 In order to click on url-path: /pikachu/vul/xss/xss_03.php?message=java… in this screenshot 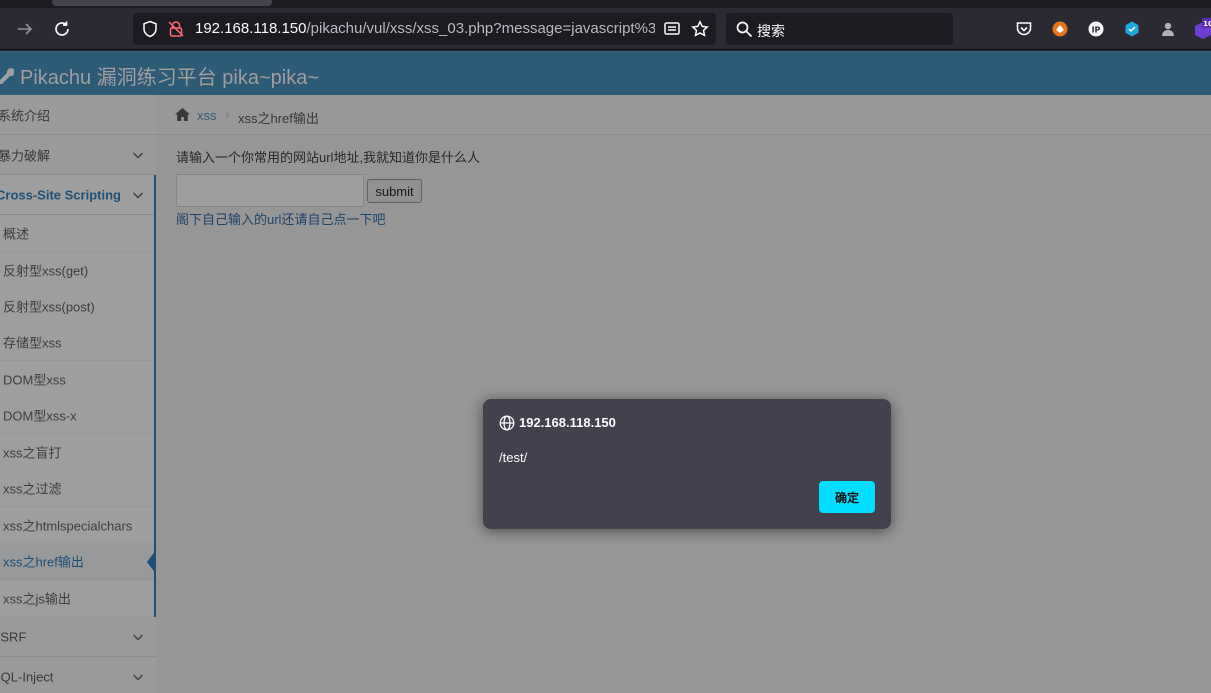, I will do `click(481, 28)`.